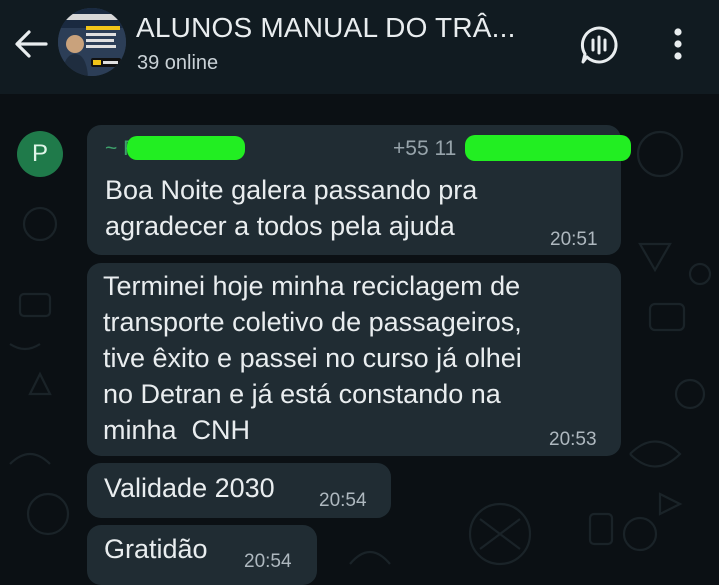  I want to click on more-options-icon, so click(678, 44).